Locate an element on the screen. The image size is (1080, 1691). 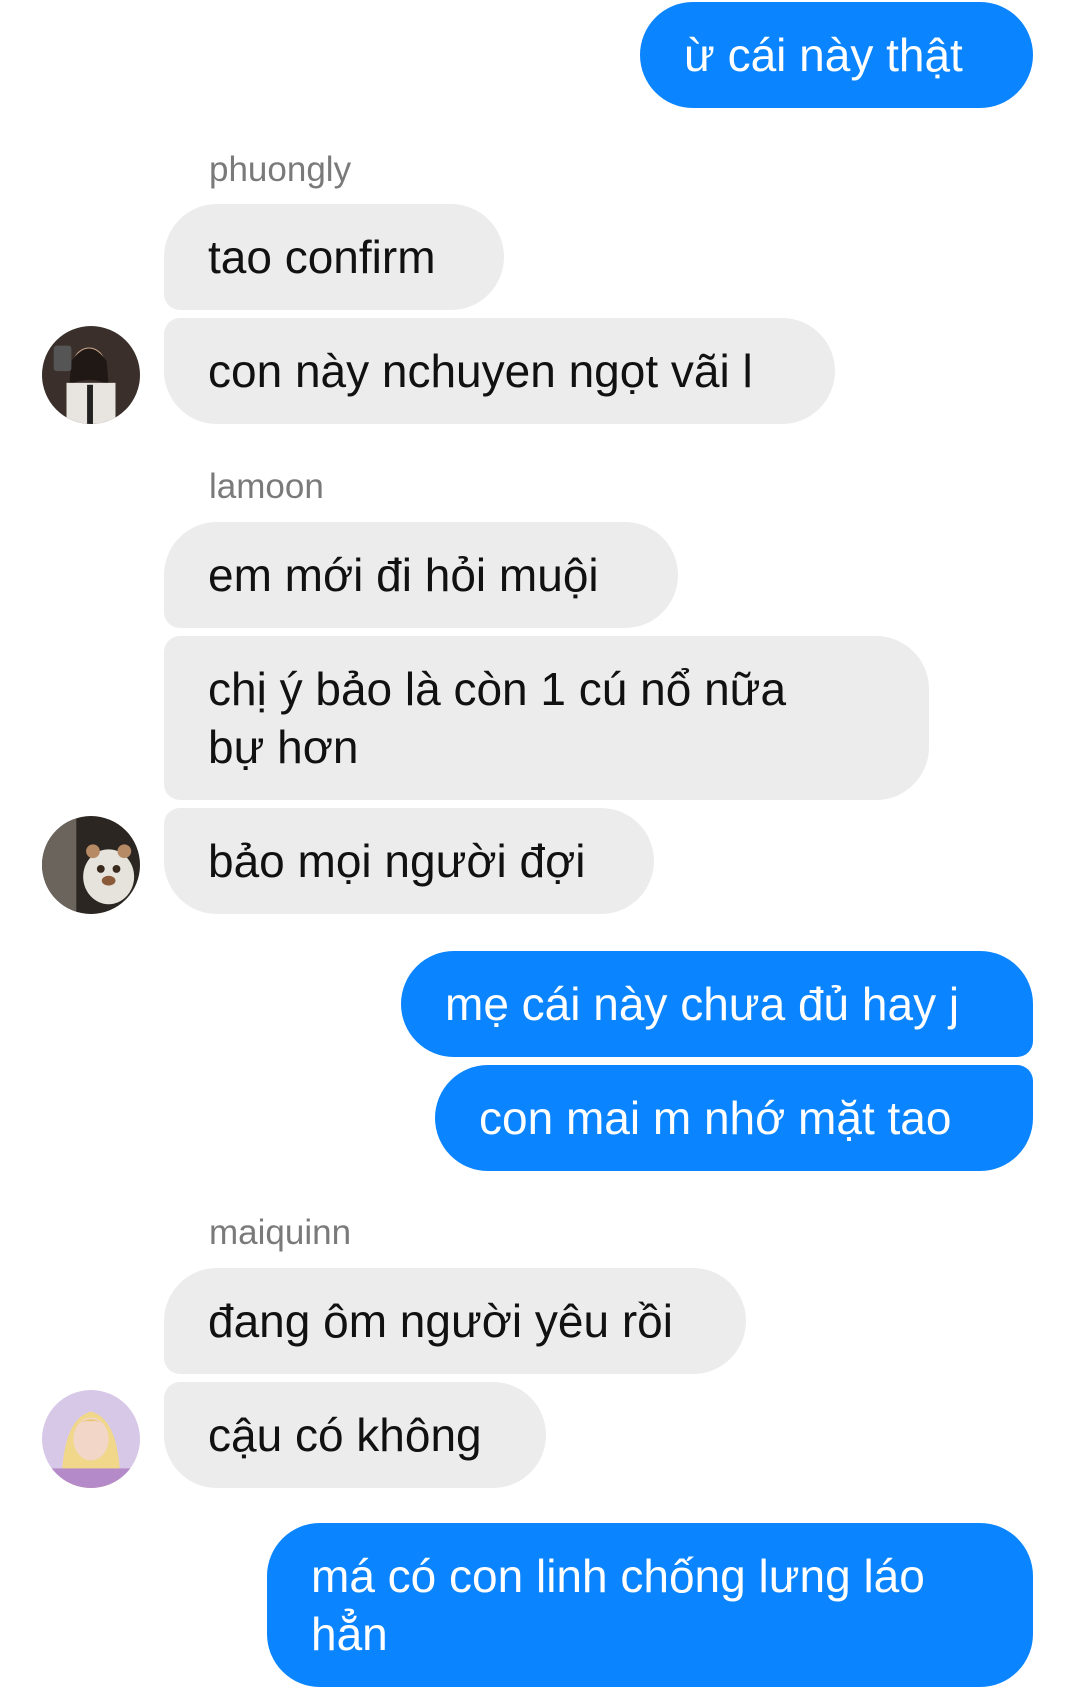
outgoing-message-bubble: con mai m nhớ mặt tao is located at coordinates (734, 1118).